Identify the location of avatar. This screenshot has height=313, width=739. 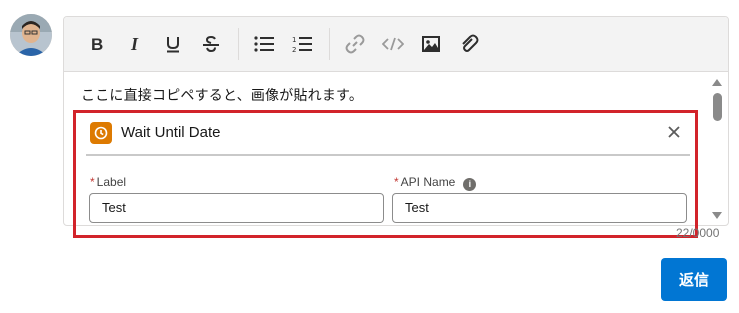
(31, 35).